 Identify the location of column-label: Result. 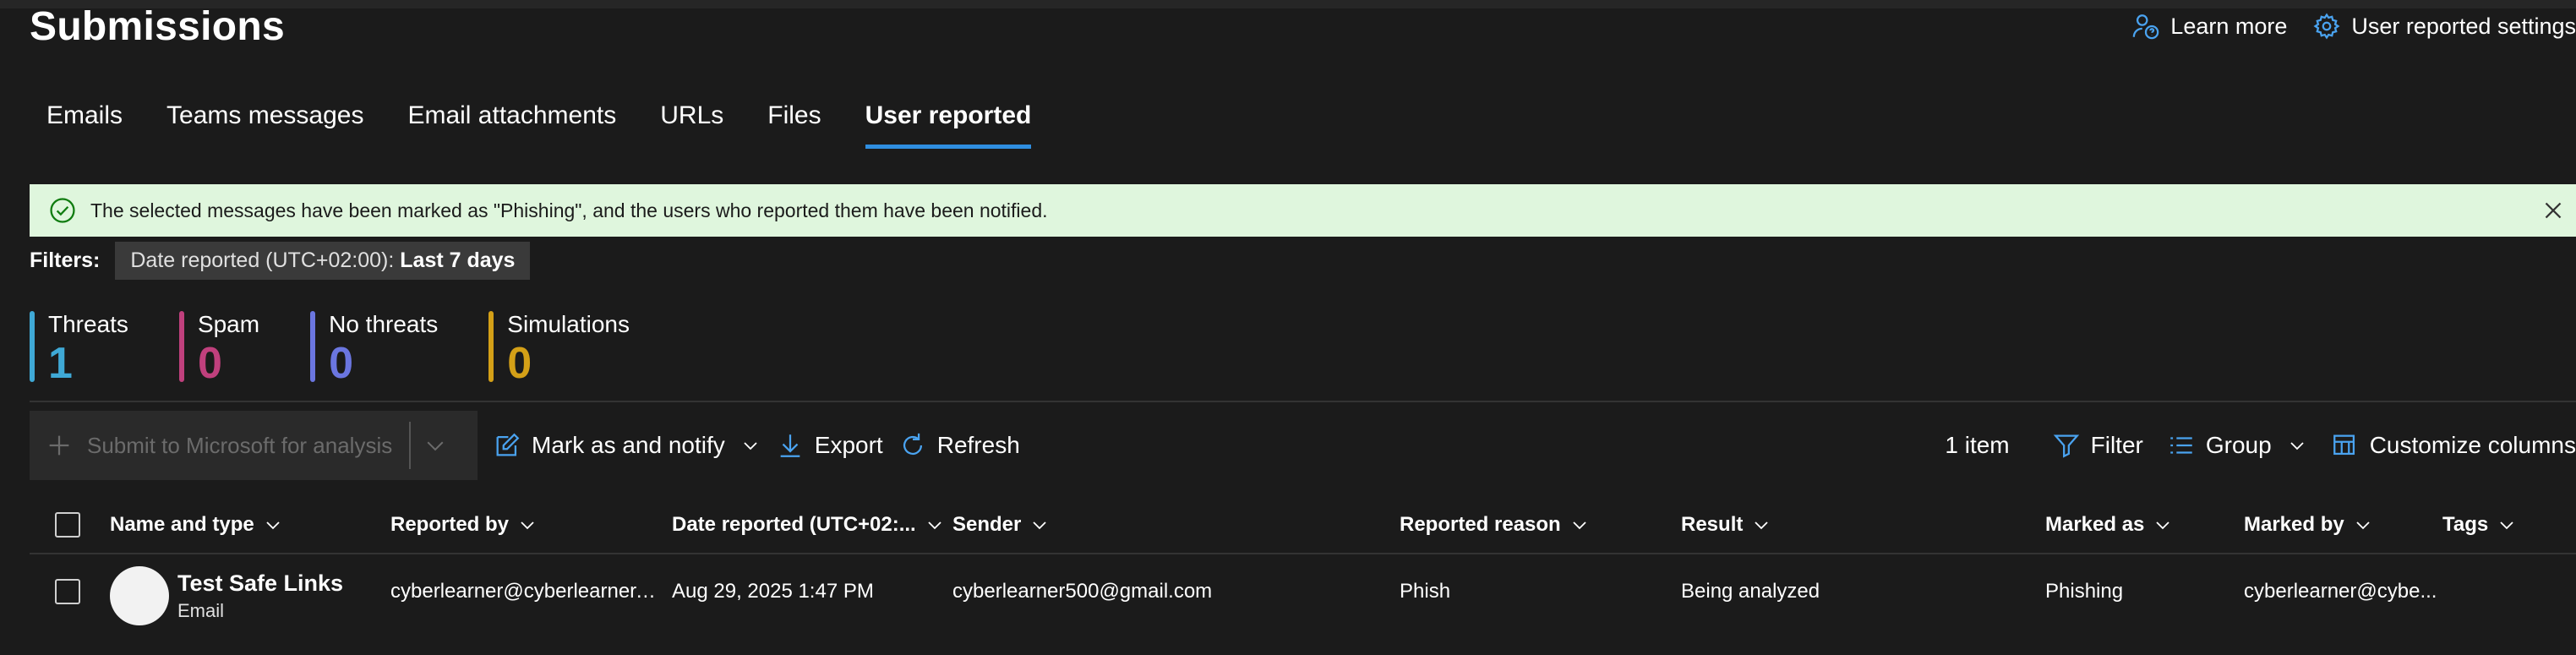
(1712, 525).